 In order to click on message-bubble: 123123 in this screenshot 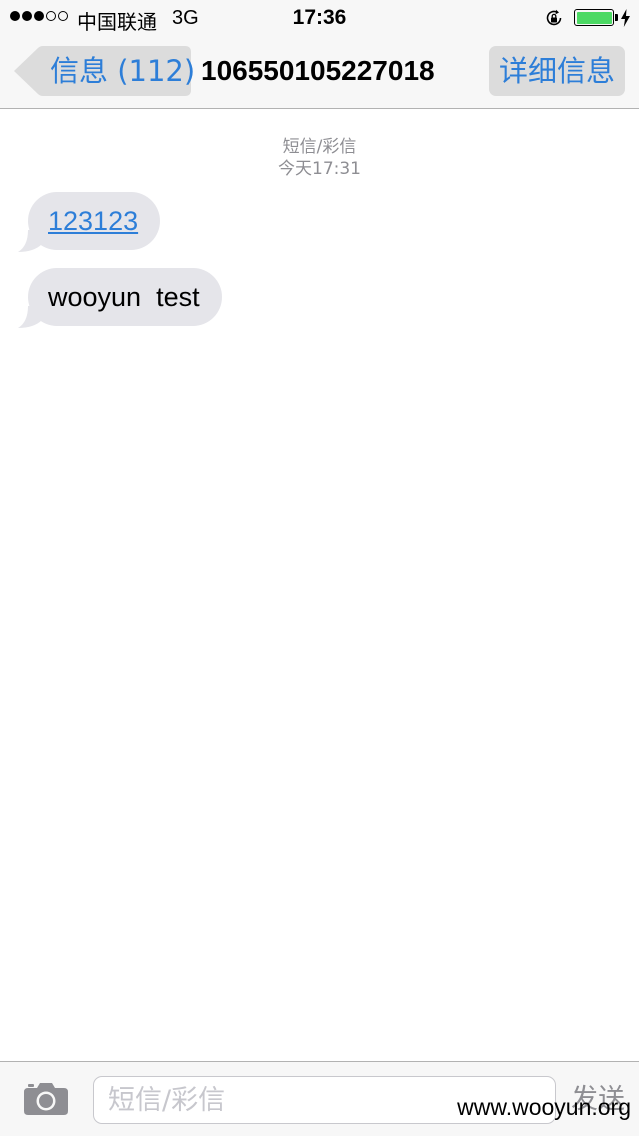, I will do `click(94, 221)`.